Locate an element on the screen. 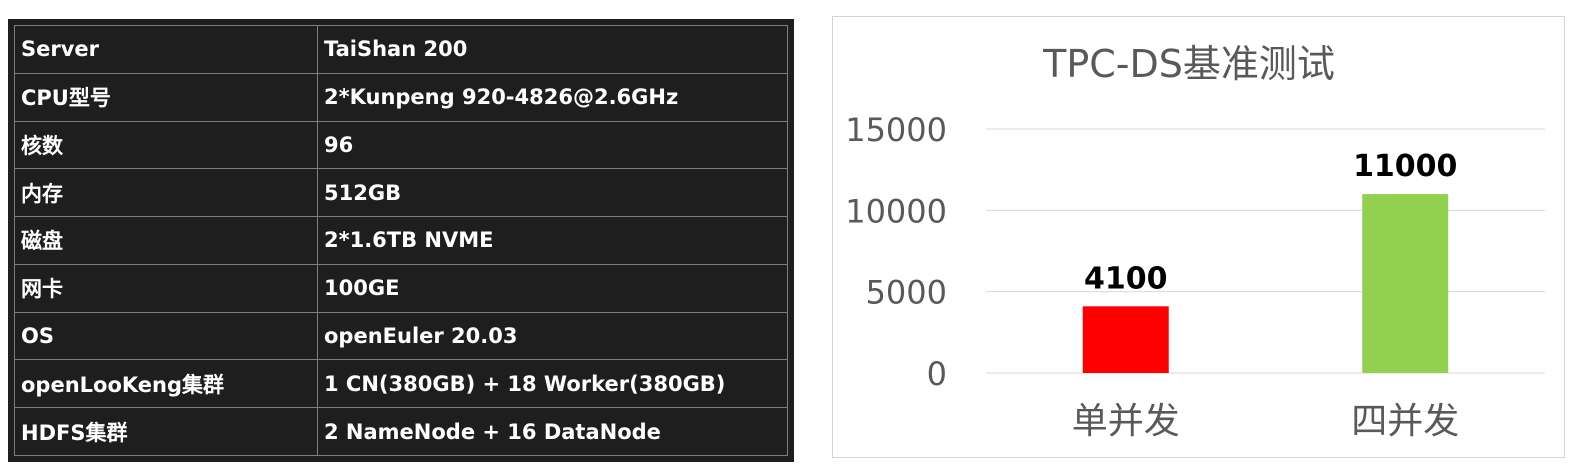  spec-key: OS is located at coordinates (166, 336).